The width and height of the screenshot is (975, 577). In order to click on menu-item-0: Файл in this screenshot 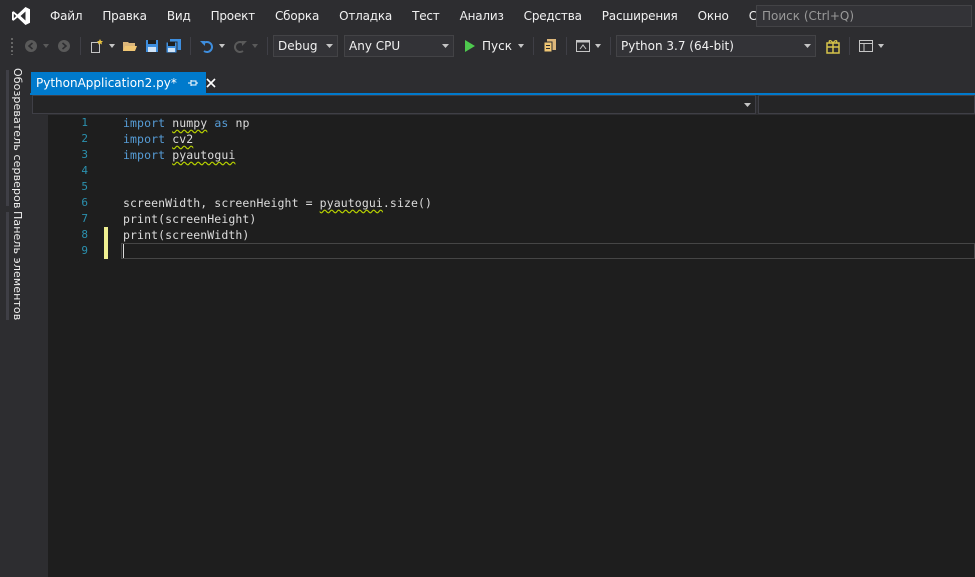, I will do `click(66, 16)`.